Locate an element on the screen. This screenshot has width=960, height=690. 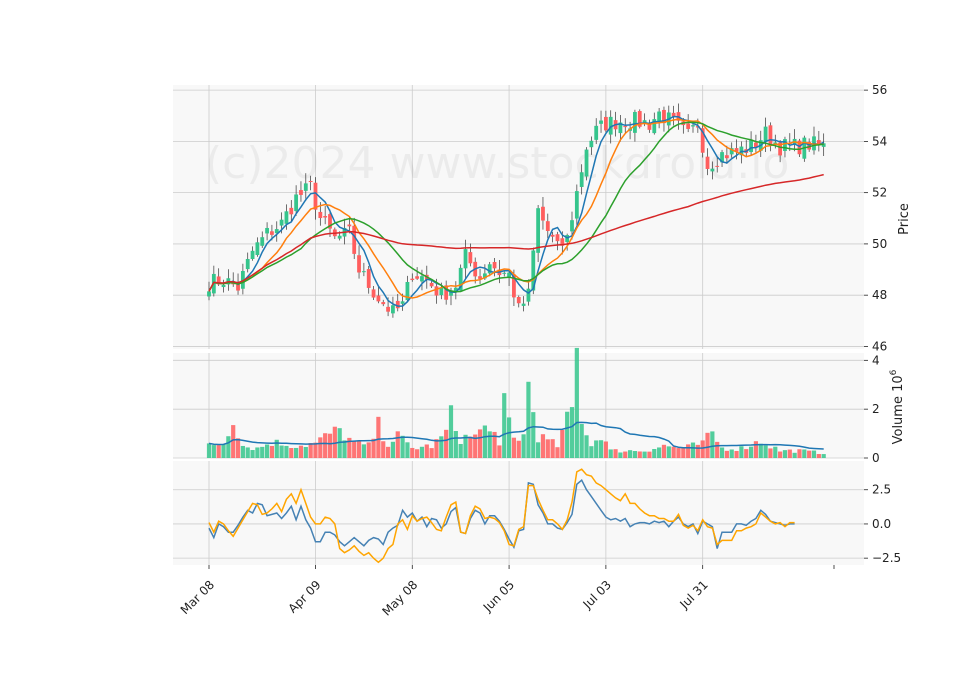
y-tick-label: 54 is located at coordinates (879, 141).